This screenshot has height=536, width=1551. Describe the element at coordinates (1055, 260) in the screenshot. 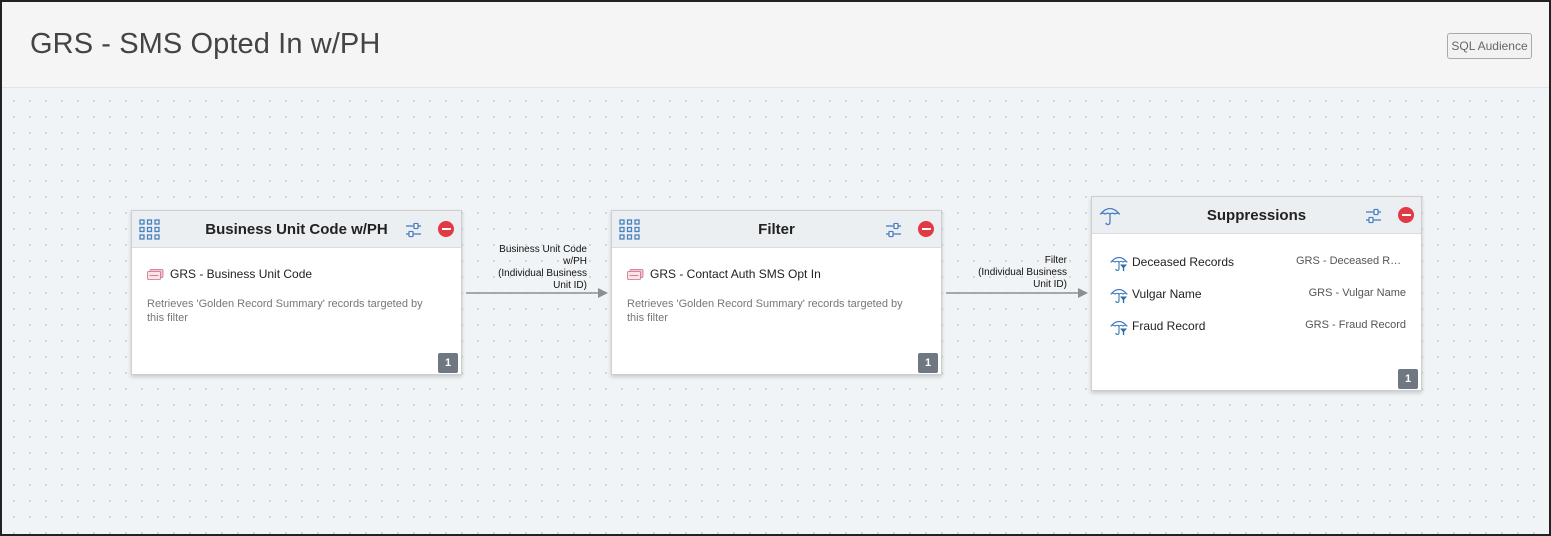

I see `connector-label-line: Filter` at that location.